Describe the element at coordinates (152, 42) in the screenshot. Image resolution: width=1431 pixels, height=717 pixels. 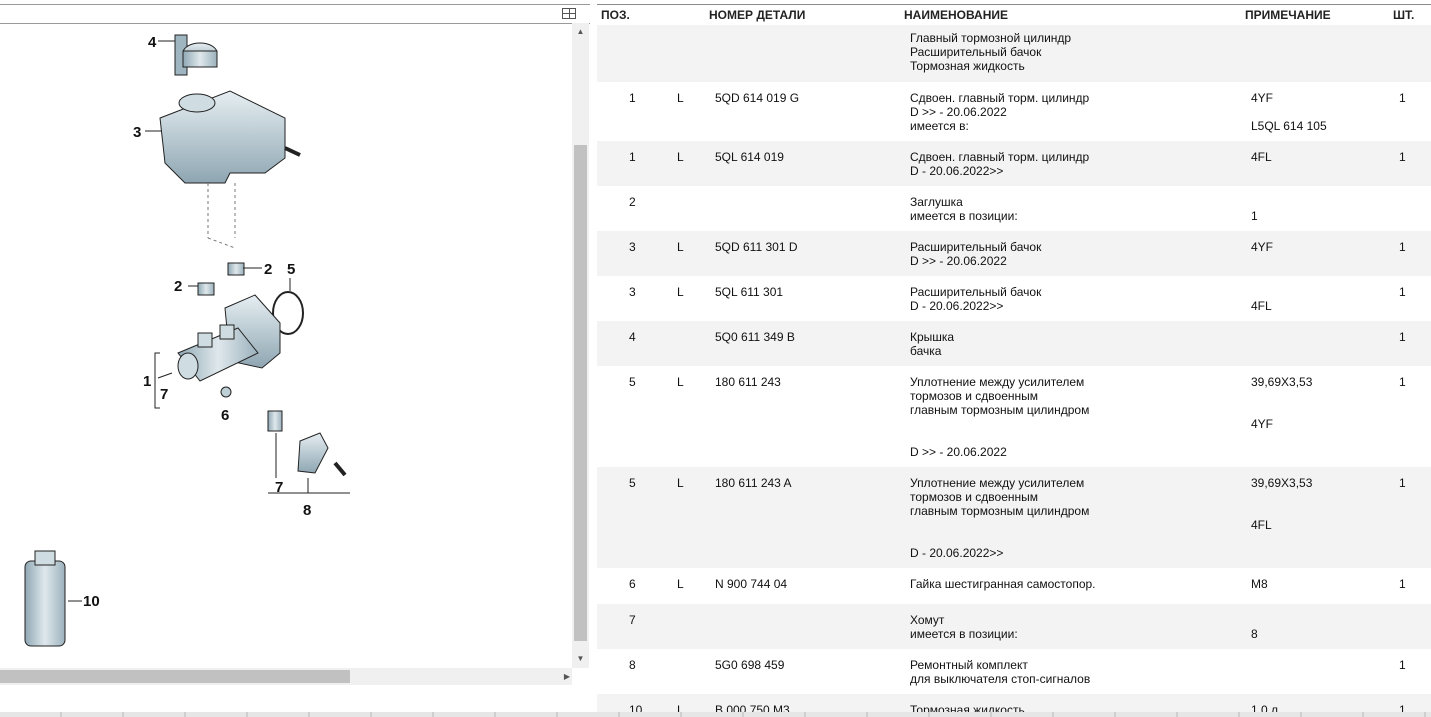
I see `callout-4: 4` at that location.